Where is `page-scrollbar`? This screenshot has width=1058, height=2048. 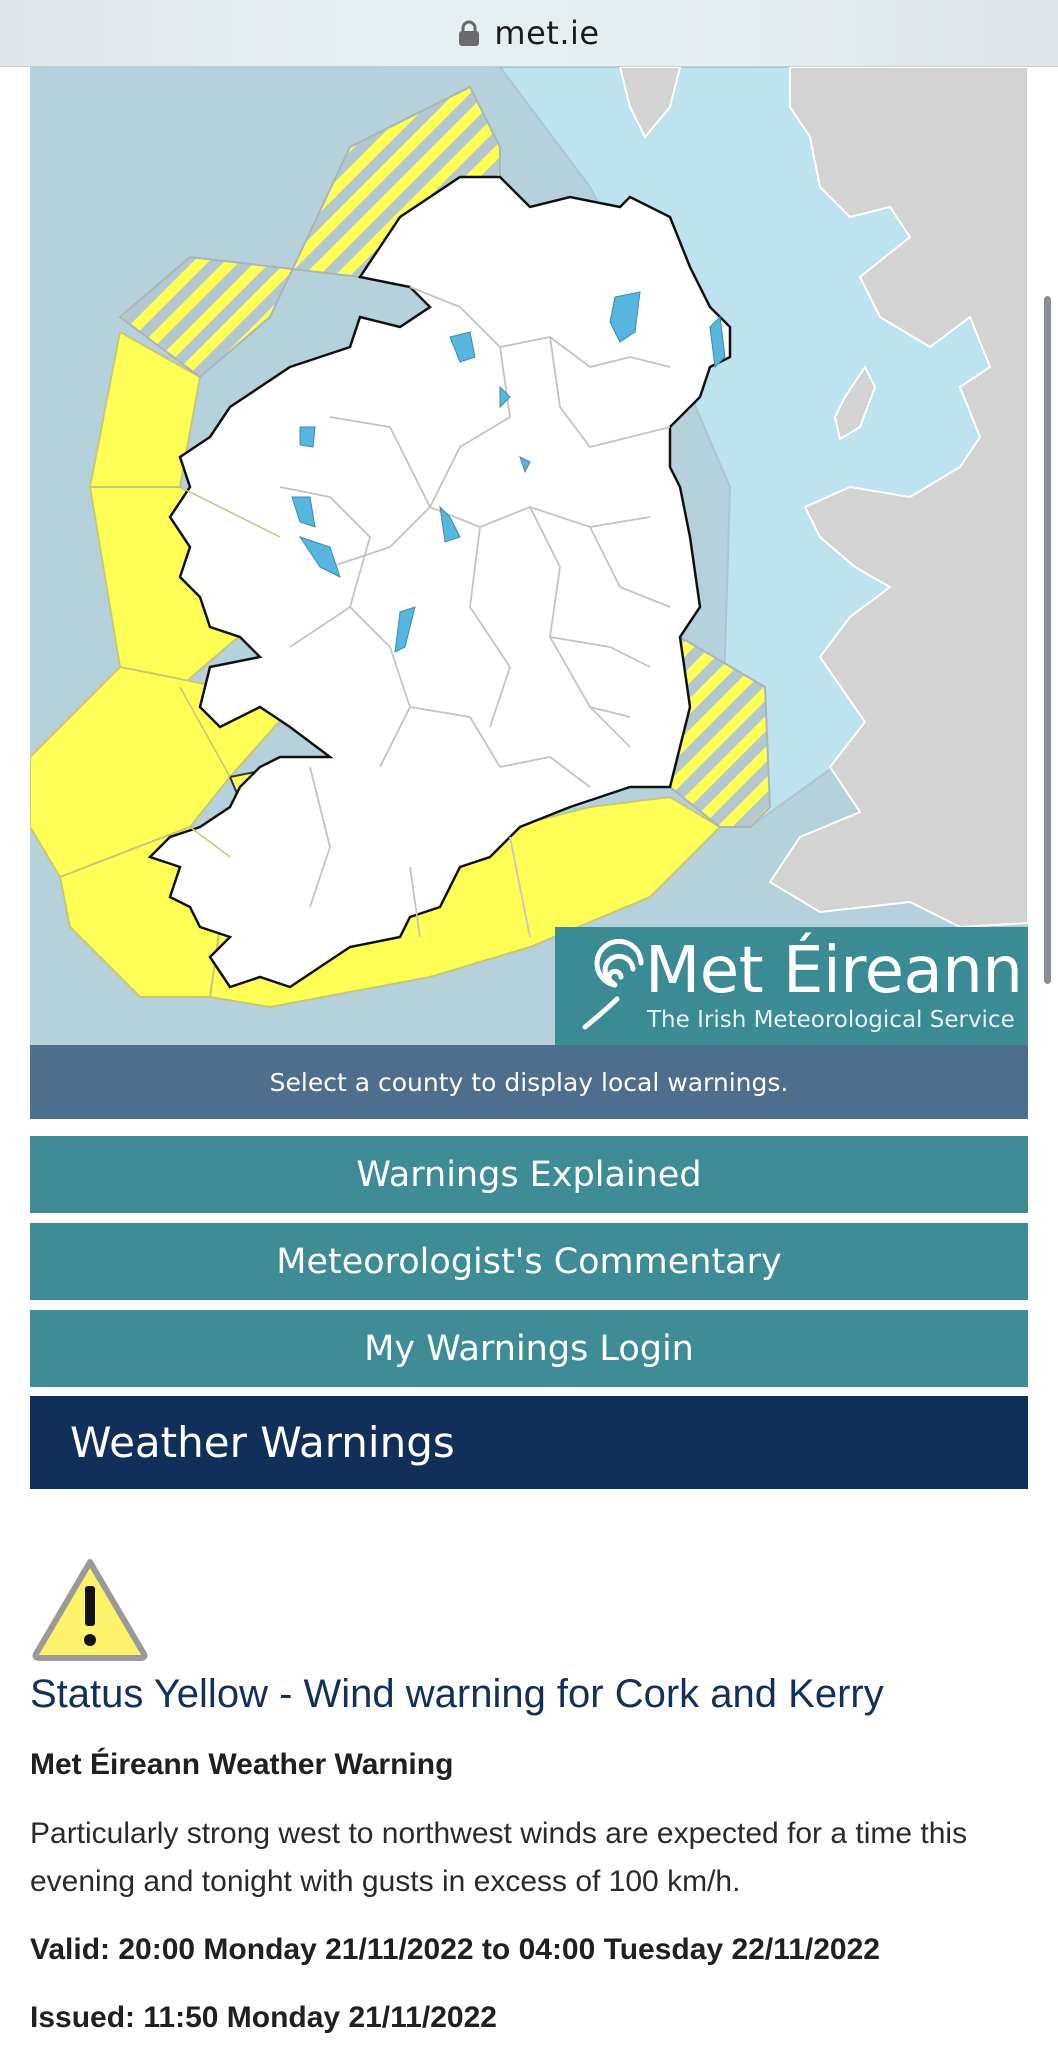
page-scrollbar is located at coordinates (1047, 640).